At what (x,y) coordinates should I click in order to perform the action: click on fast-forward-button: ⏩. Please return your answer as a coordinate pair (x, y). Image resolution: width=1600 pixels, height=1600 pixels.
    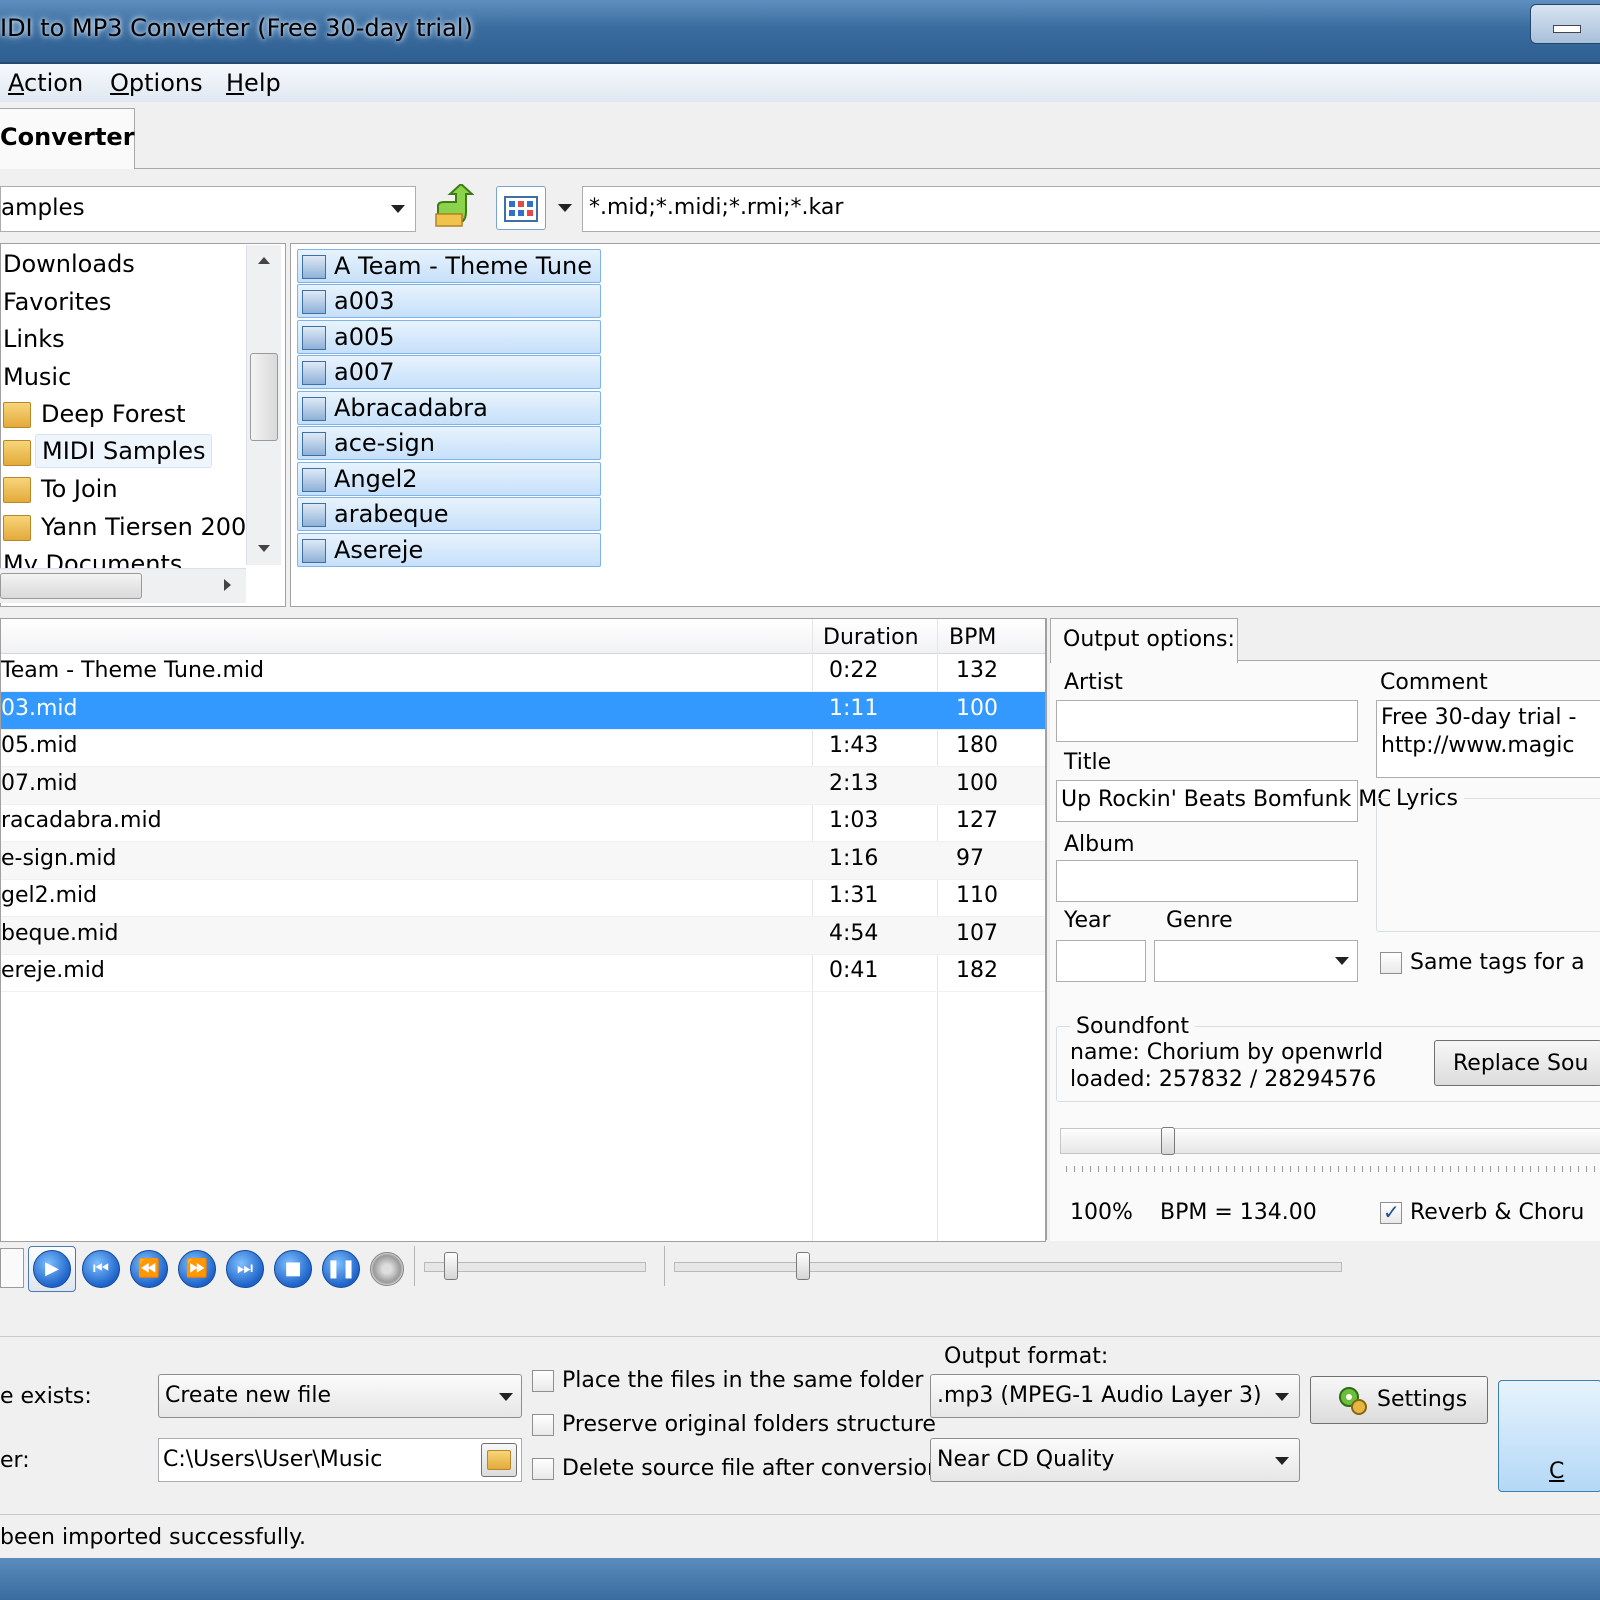
    Looking at the image, I should click on (197, 1269).